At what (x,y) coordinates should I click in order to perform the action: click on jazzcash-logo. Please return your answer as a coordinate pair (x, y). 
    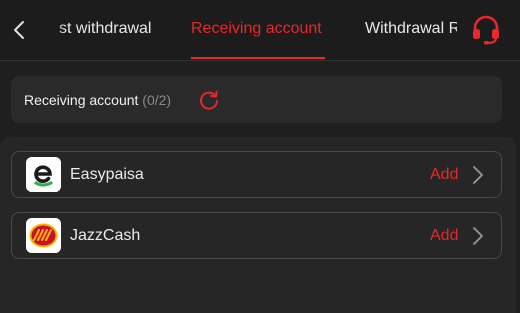
    Looking at the image, I should click on (43, 235).